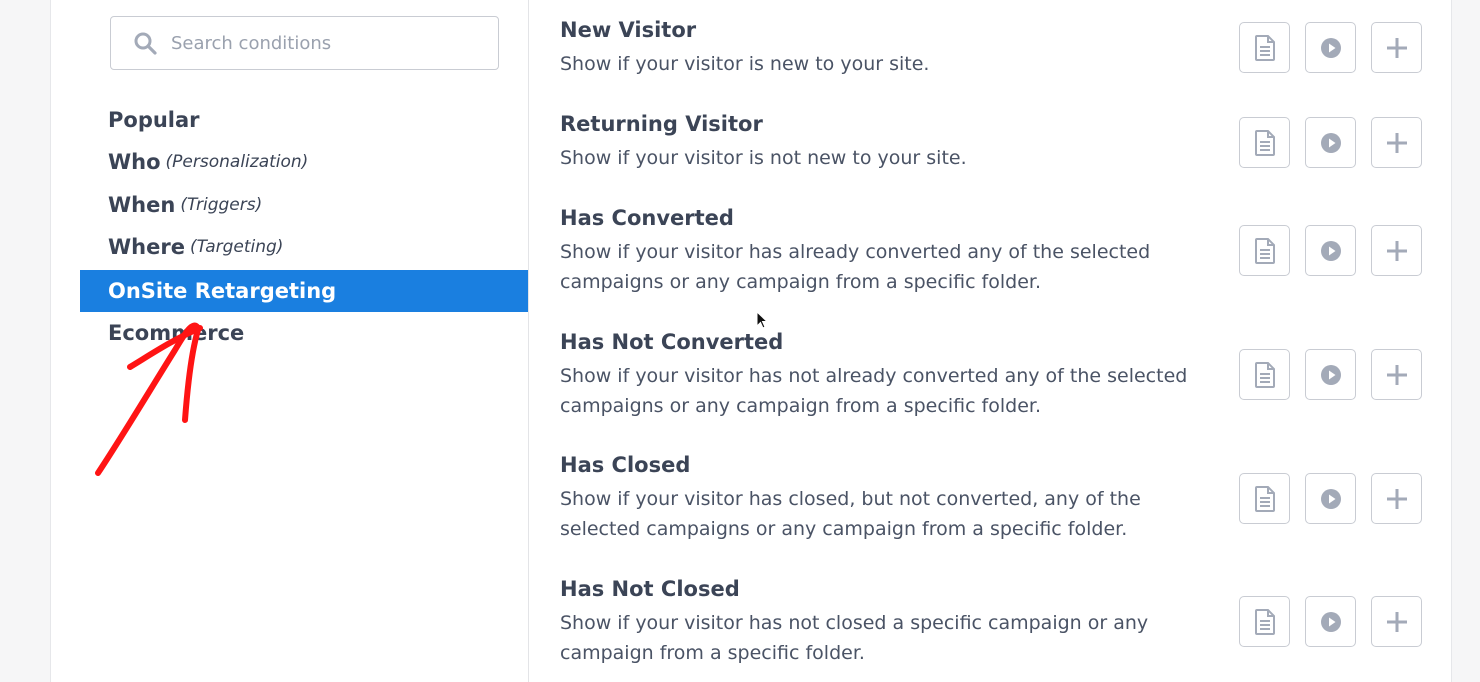 The height and width of the screenshot is (682, 1480). What do you see at coordinates (145, 43) in the screenshot?
I see `search-icon` at bounding box center [145, 43].